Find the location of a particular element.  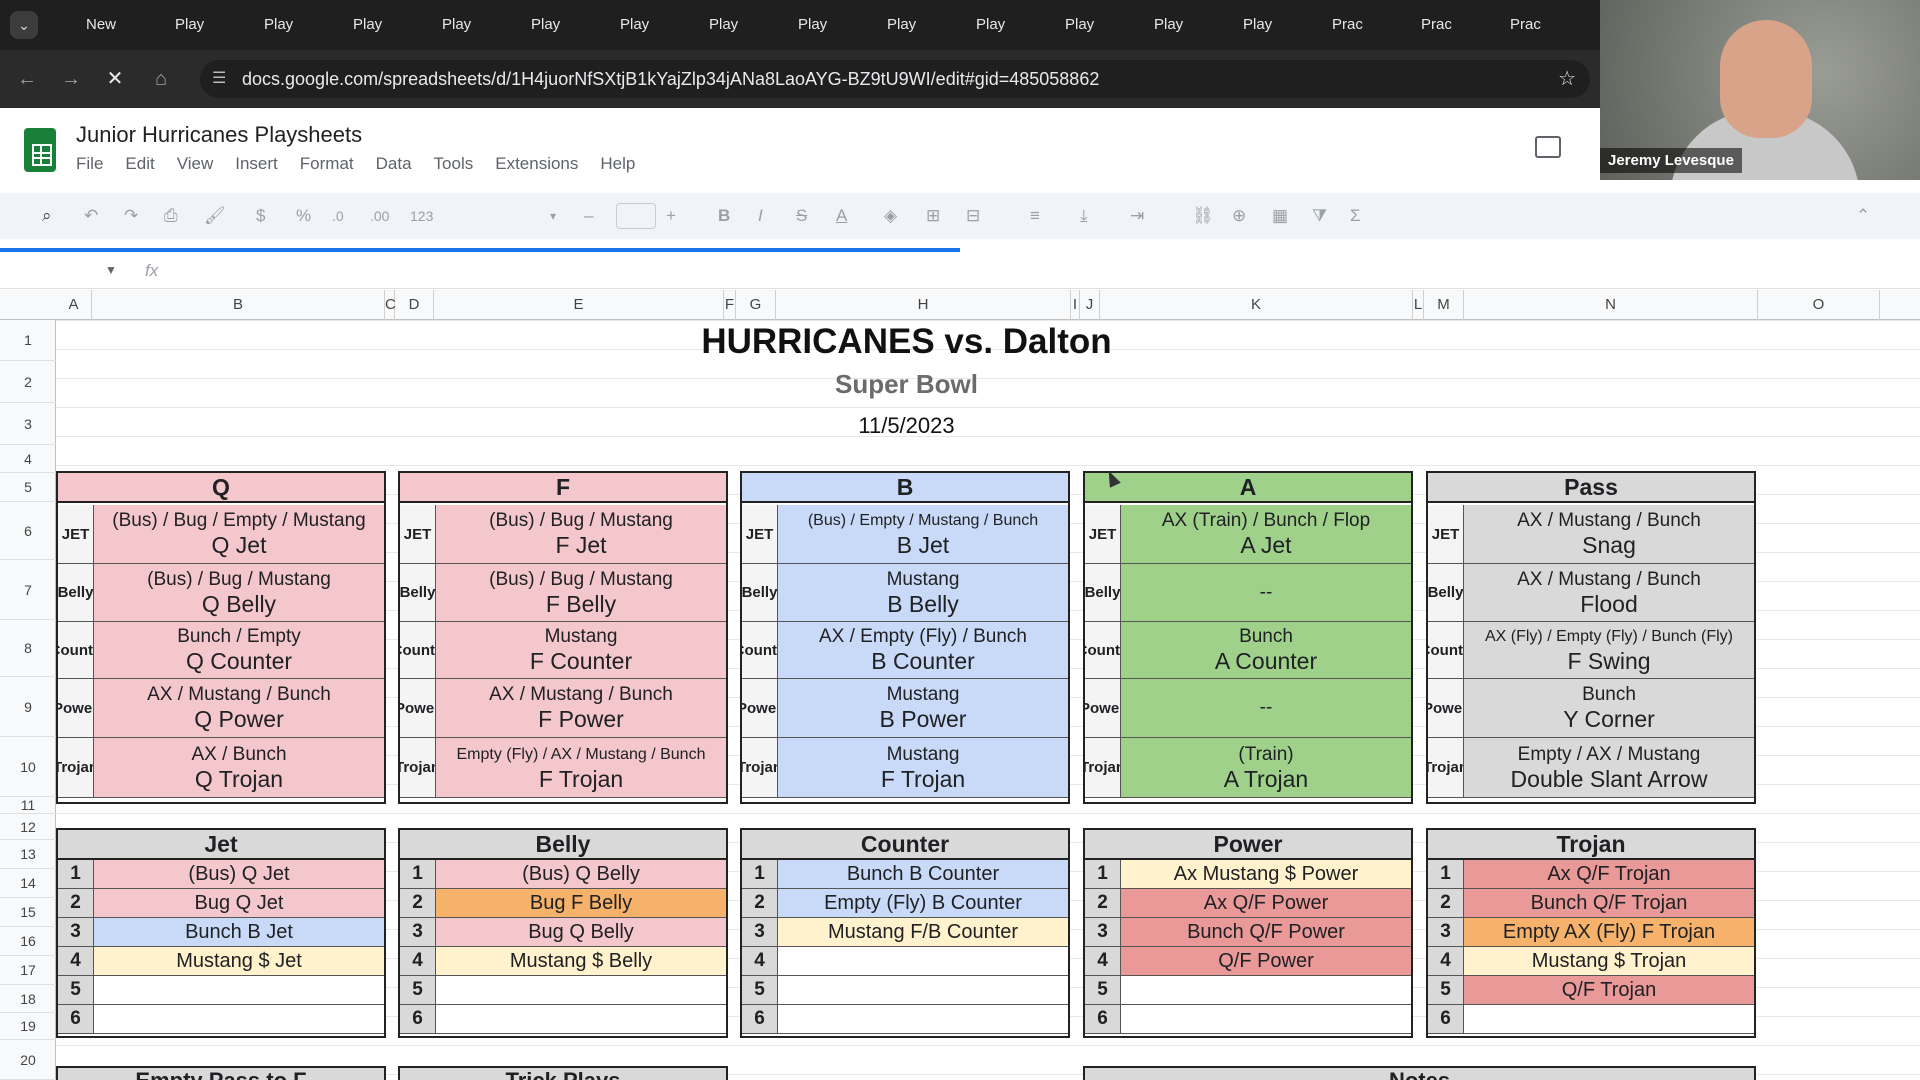

play-cell: (Train) A Trojan is located at coordinates (1266, 767).